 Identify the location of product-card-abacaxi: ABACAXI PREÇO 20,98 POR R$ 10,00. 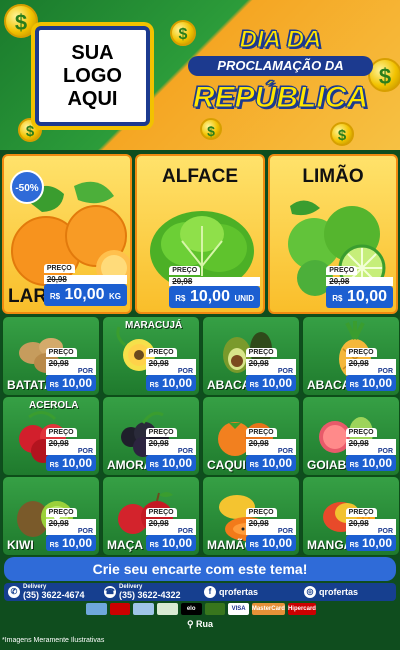
(351, 356).